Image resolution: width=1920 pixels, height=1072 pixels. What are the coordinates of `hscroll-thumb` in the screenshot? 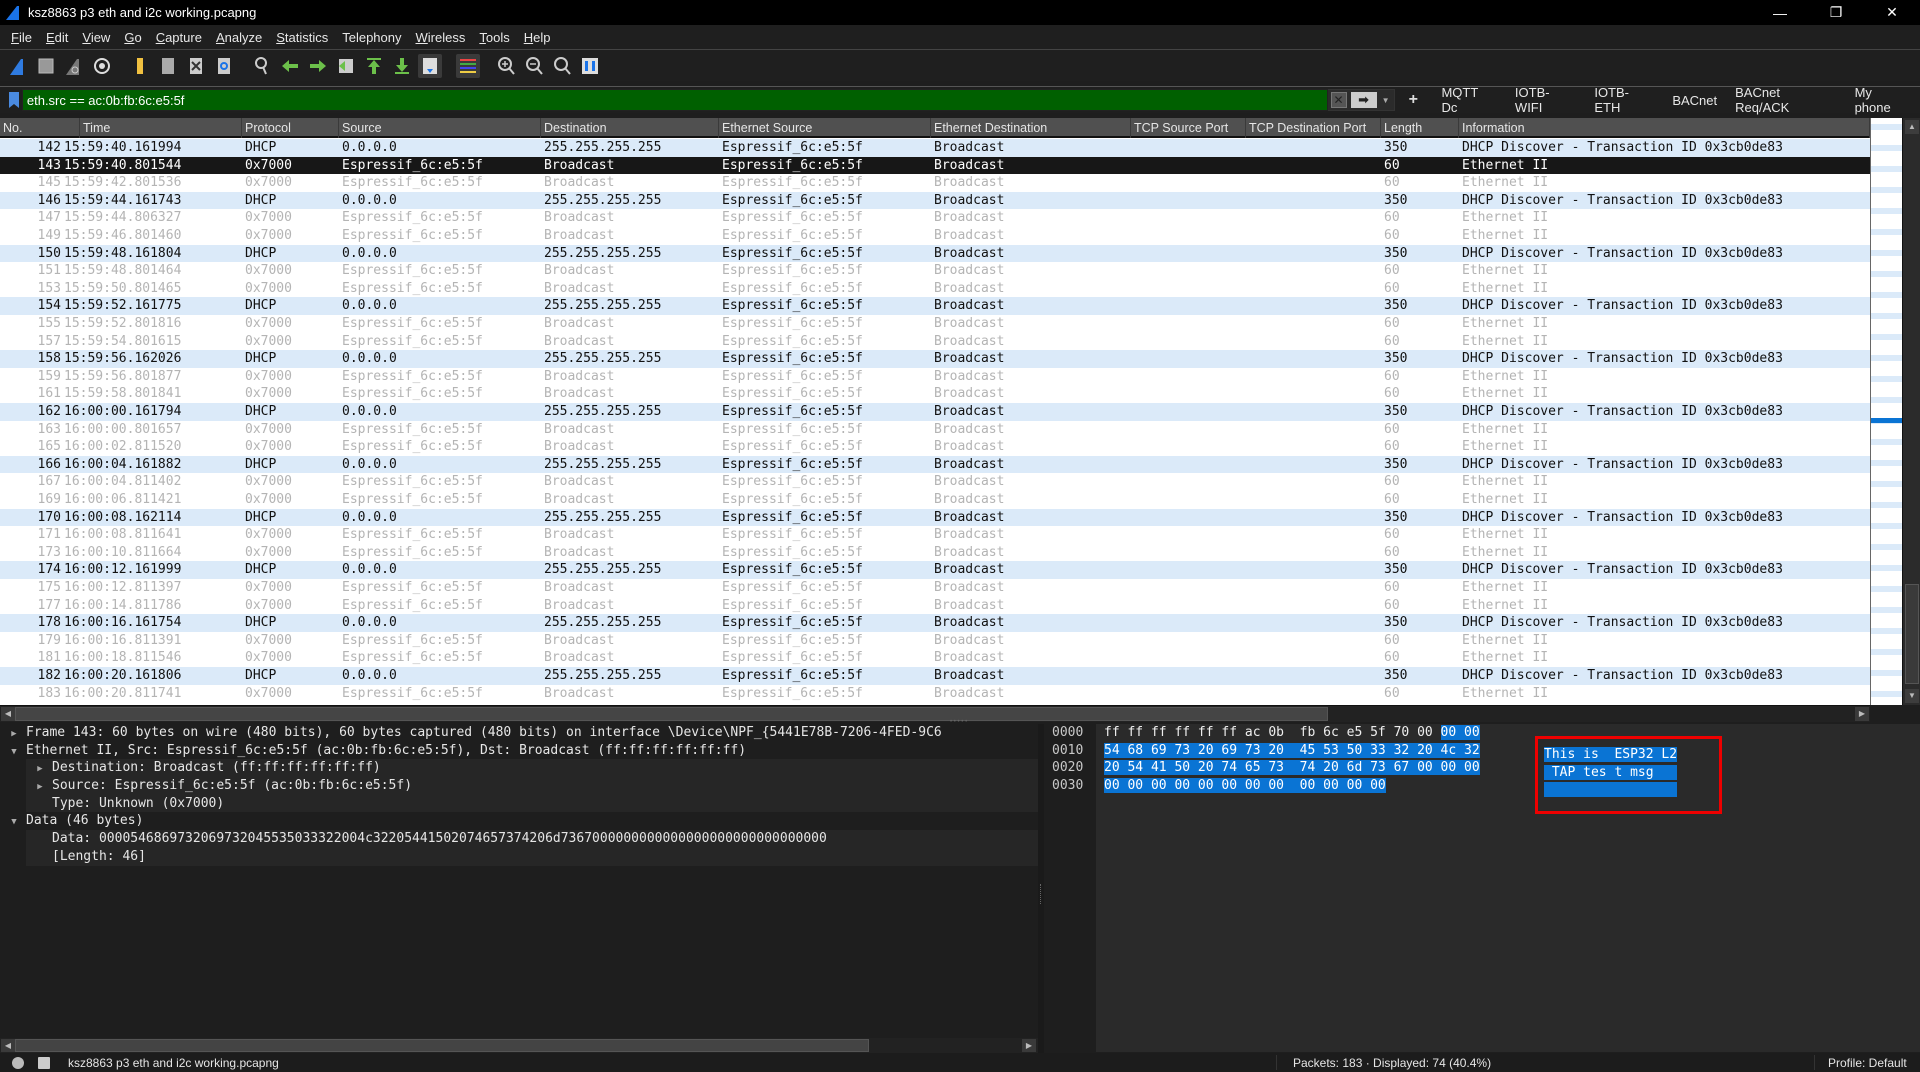 It's located at (671, 714).